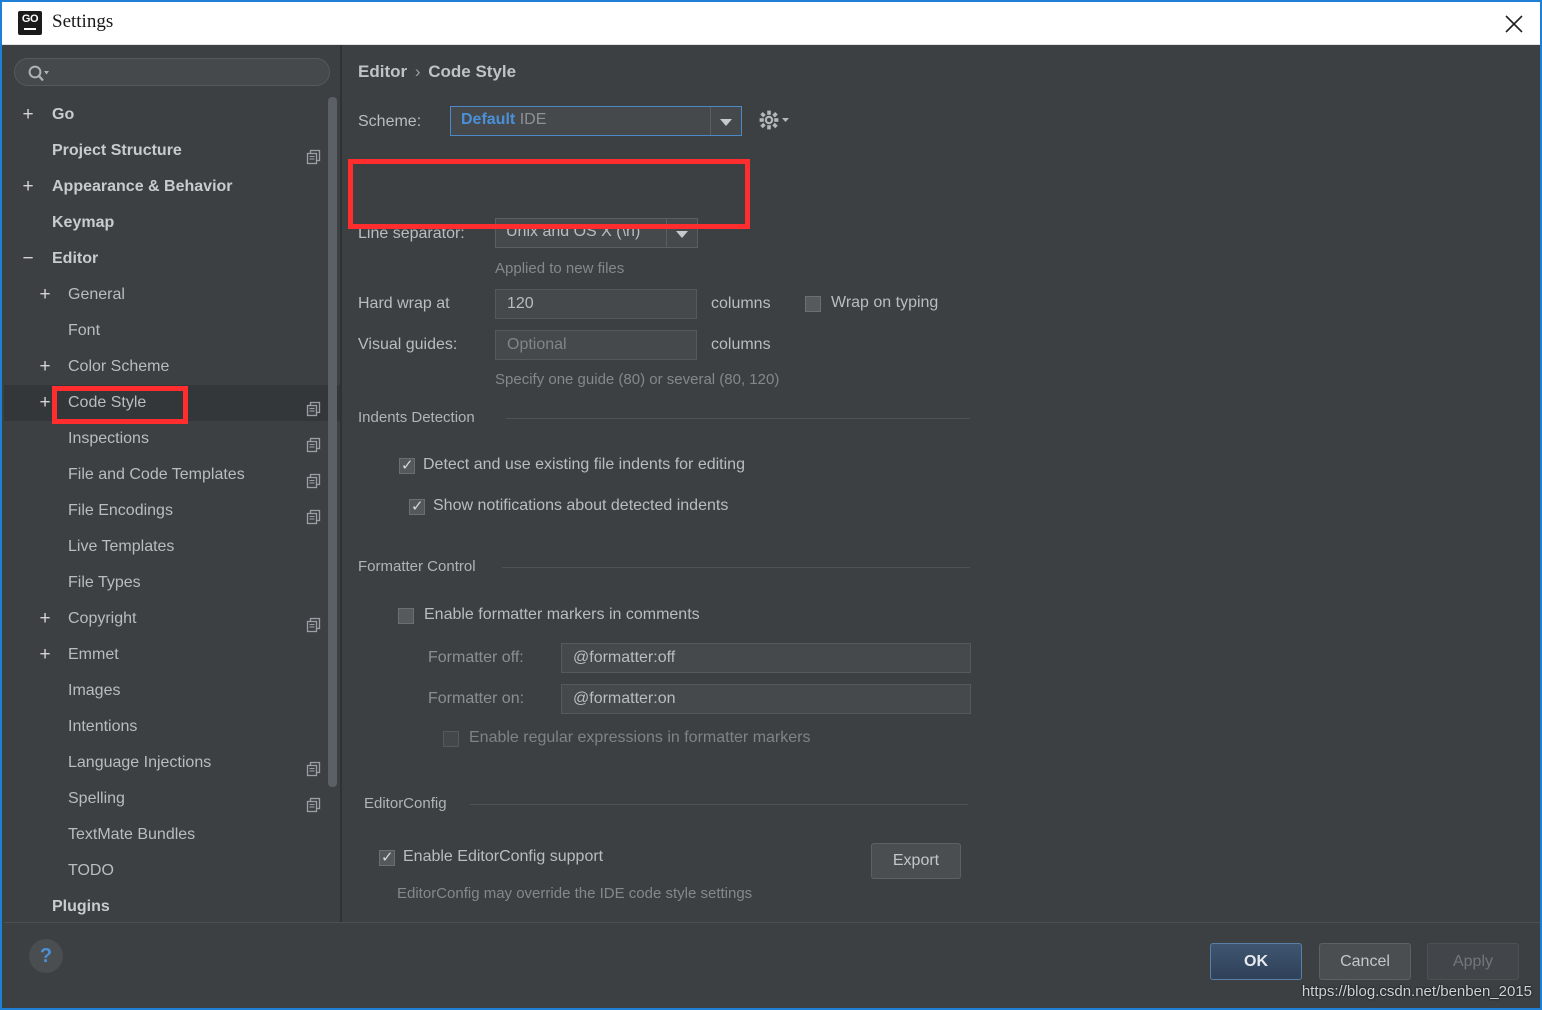 The width and height of the screenshot is (1542, 1010). What do you see at coordinates (172, 727) in the screenshot?
I see `sidebar-item-intentions: Intentions` at bounding box center [172, 727].